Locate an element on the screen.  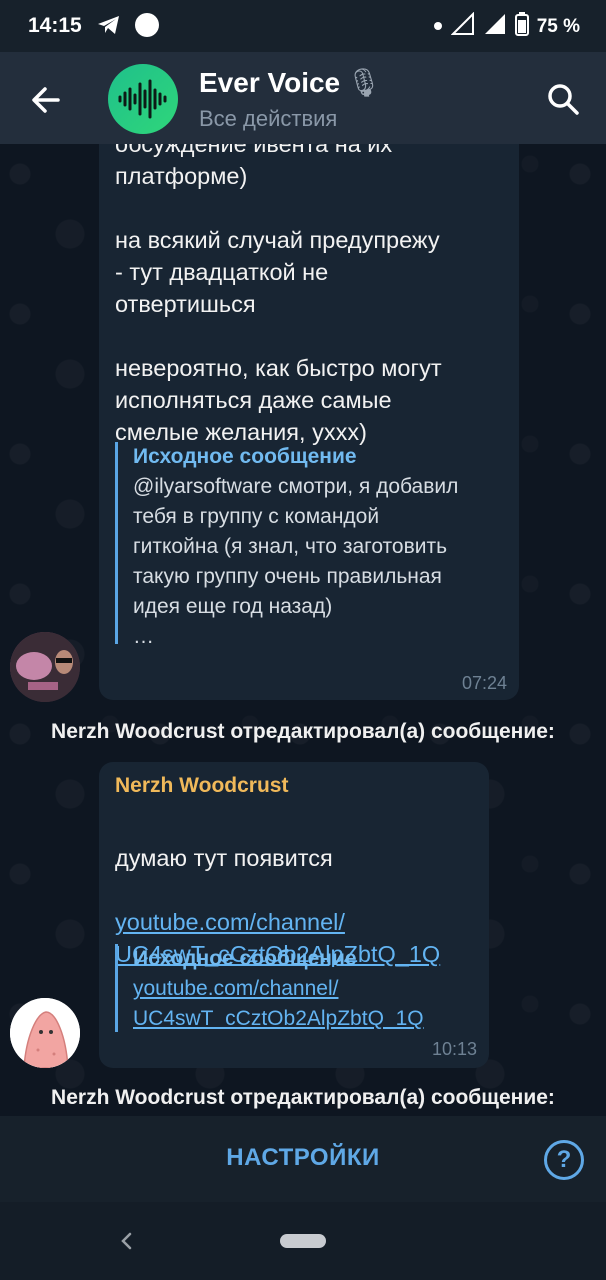
message-time: 07:24 is located at coordinates (484, 683).